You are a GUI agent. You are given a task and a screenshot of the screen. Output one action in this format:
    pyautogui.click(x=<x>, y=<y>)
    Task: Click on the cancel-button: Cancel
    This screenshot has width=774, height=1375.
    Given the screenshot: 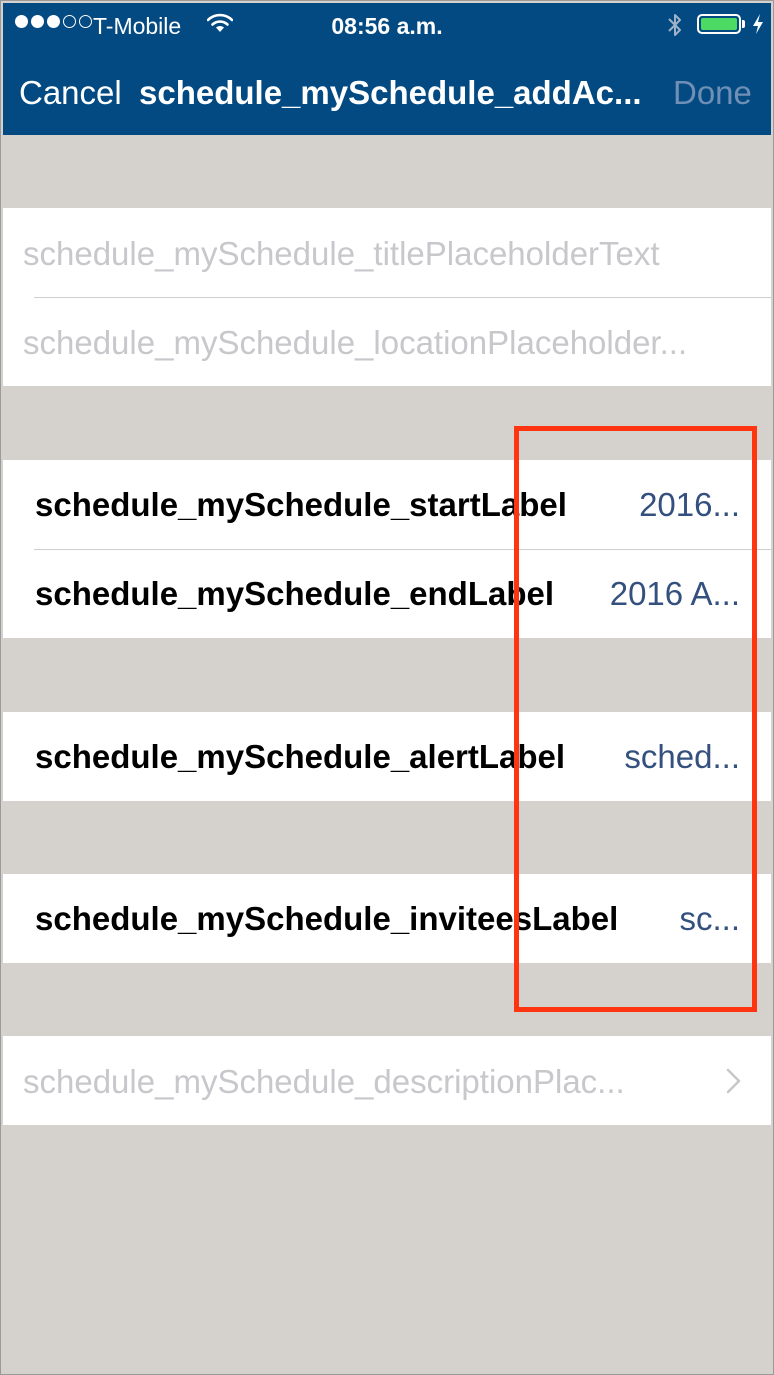 What is the action you would take?
    pyautogui.click(x=70, y=93)
    